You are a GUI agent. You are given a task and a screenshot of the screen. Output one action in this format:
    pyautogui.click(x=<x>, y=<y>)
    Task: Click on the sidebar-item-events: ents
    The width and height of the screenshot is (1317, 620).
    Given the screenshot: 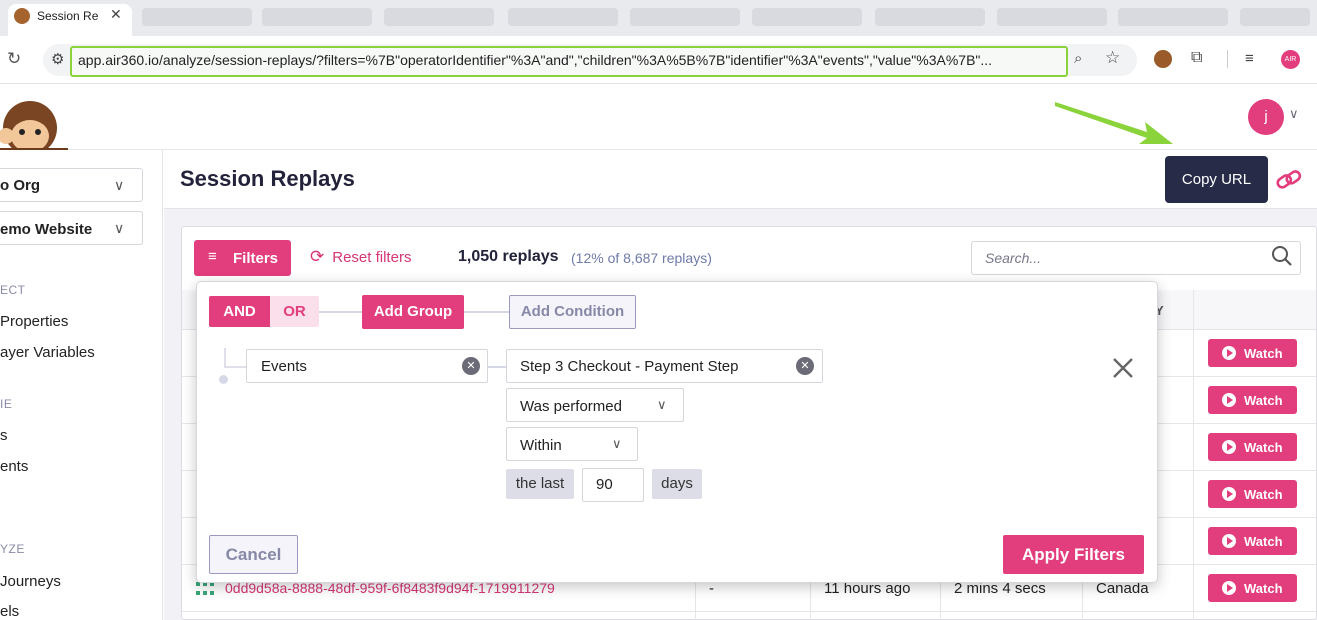 What is the action you would take?
    pyautogui.click(x=14, y=466)
    